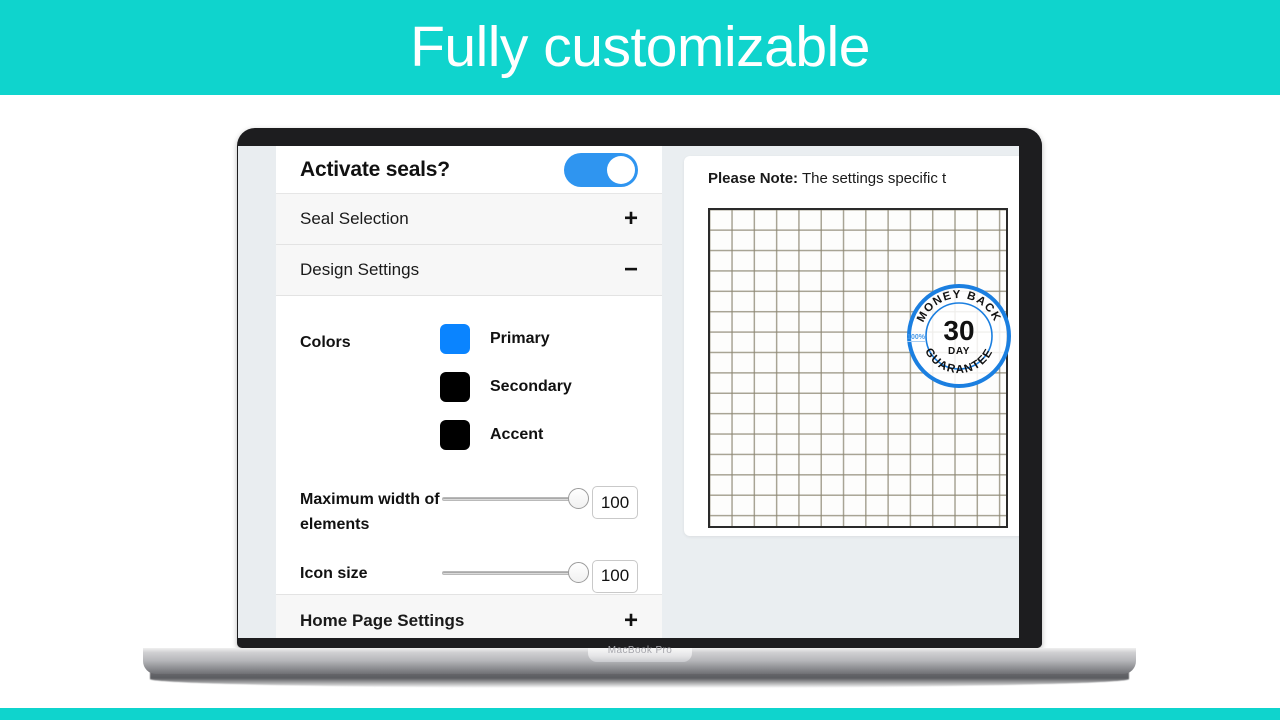 The width and height of the screenshot is (1280, 720). What do you see at coordinates (334, 573) in the screenshot?
I see `slider-label-icon-size: Icon size` at bounding box center [334, 573].